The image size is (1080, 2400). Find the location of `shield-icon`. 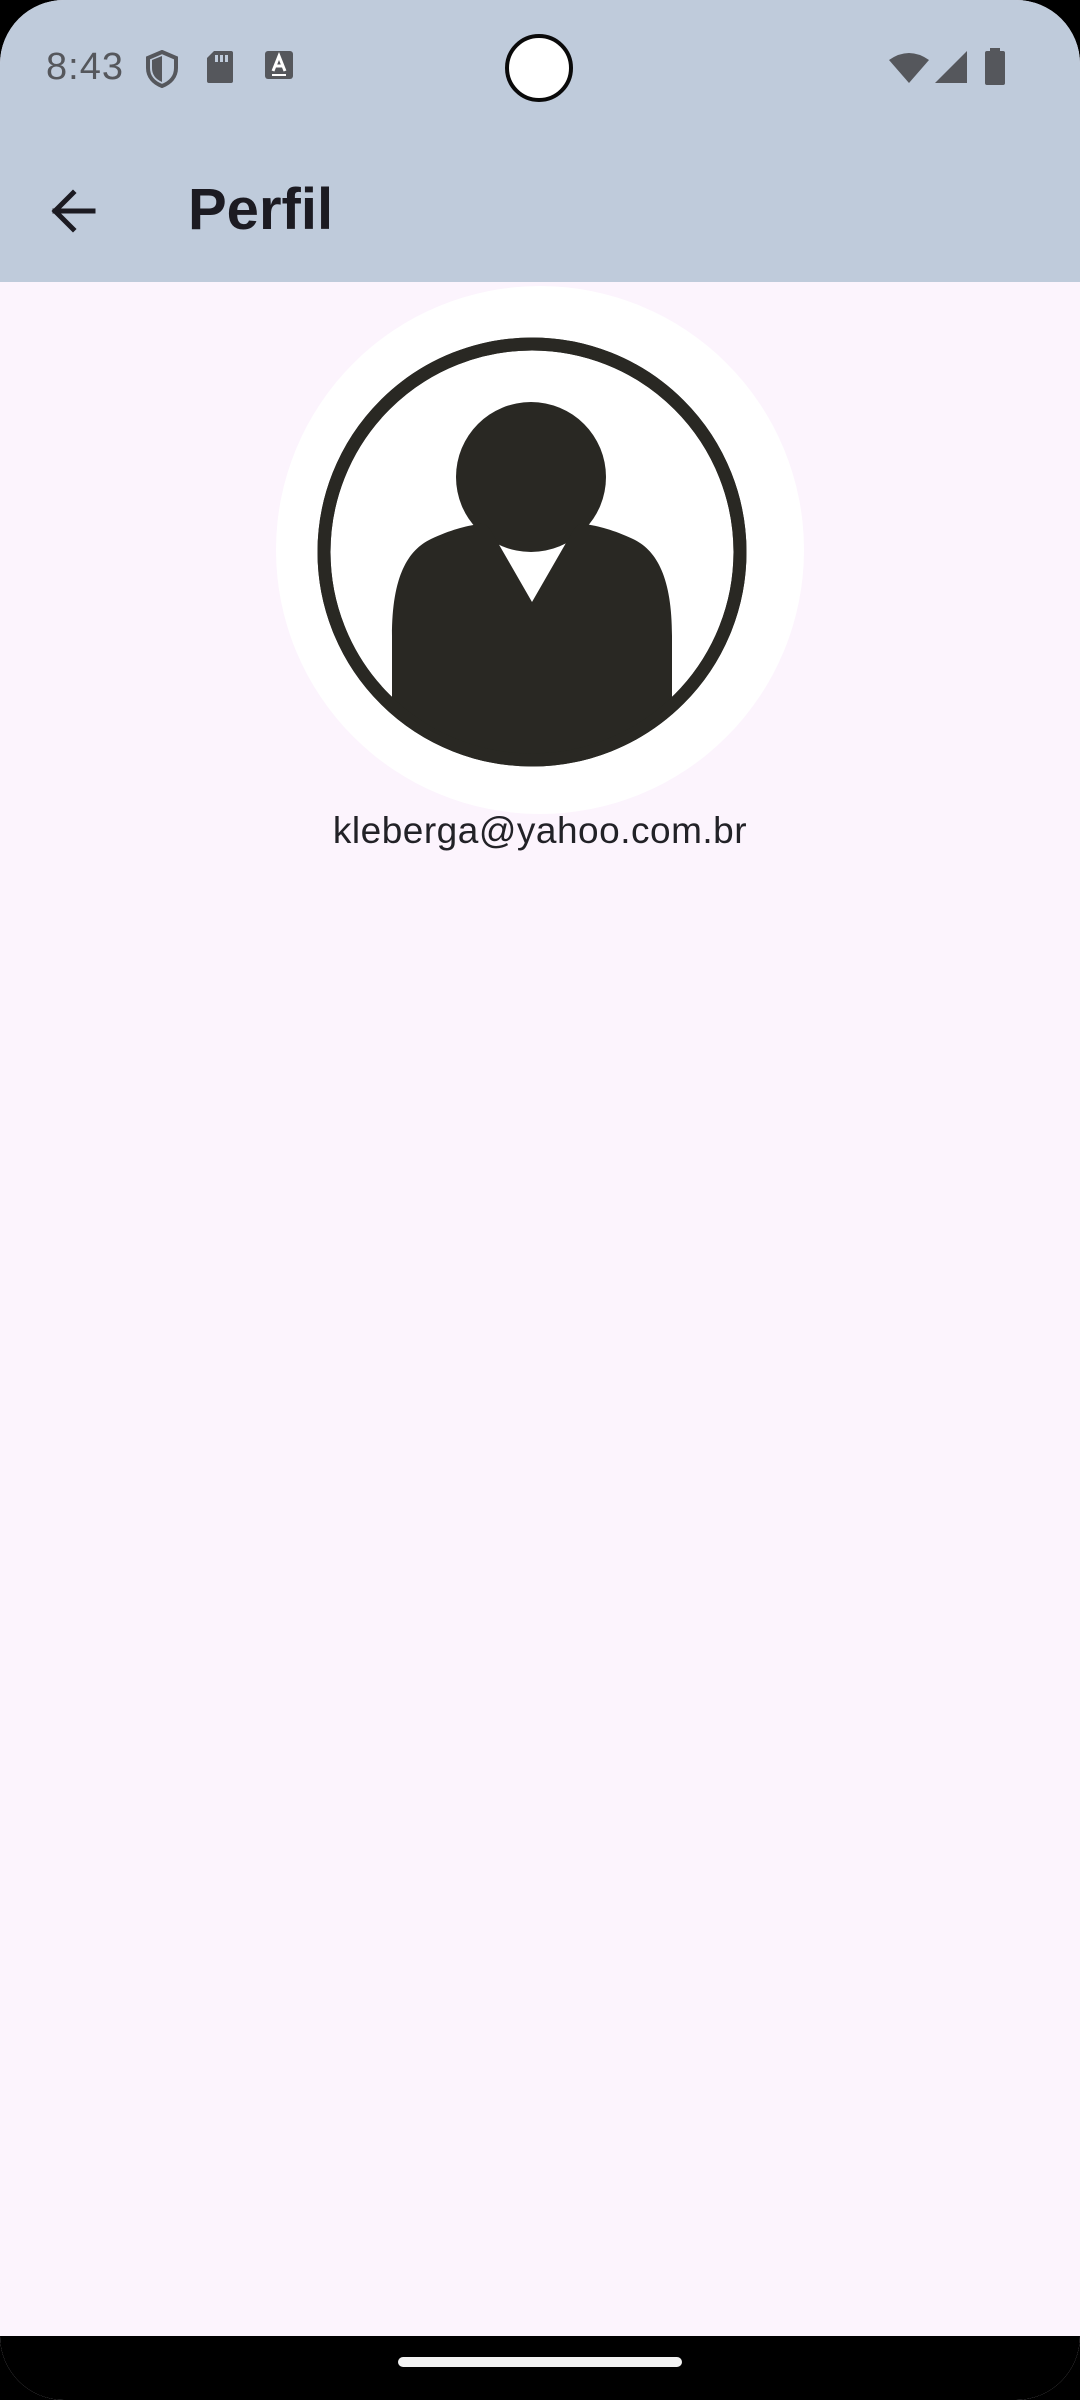

shield-icon is located at coordinates (162, 71).